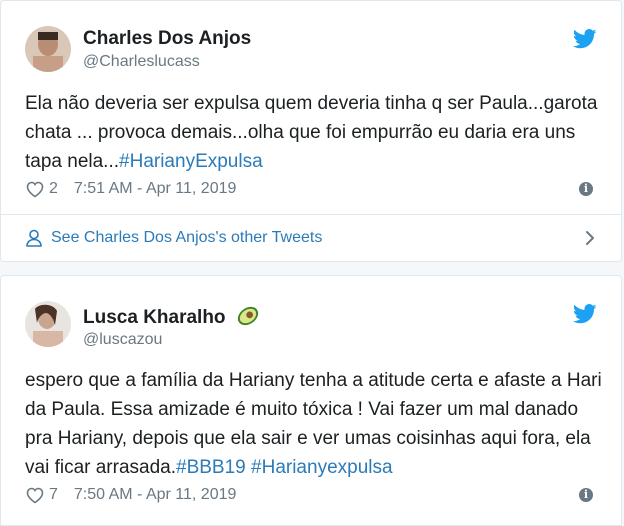 This screenshot has width=624, height=526. I want to click on author-handle: @luscazou, so click(122, 340).